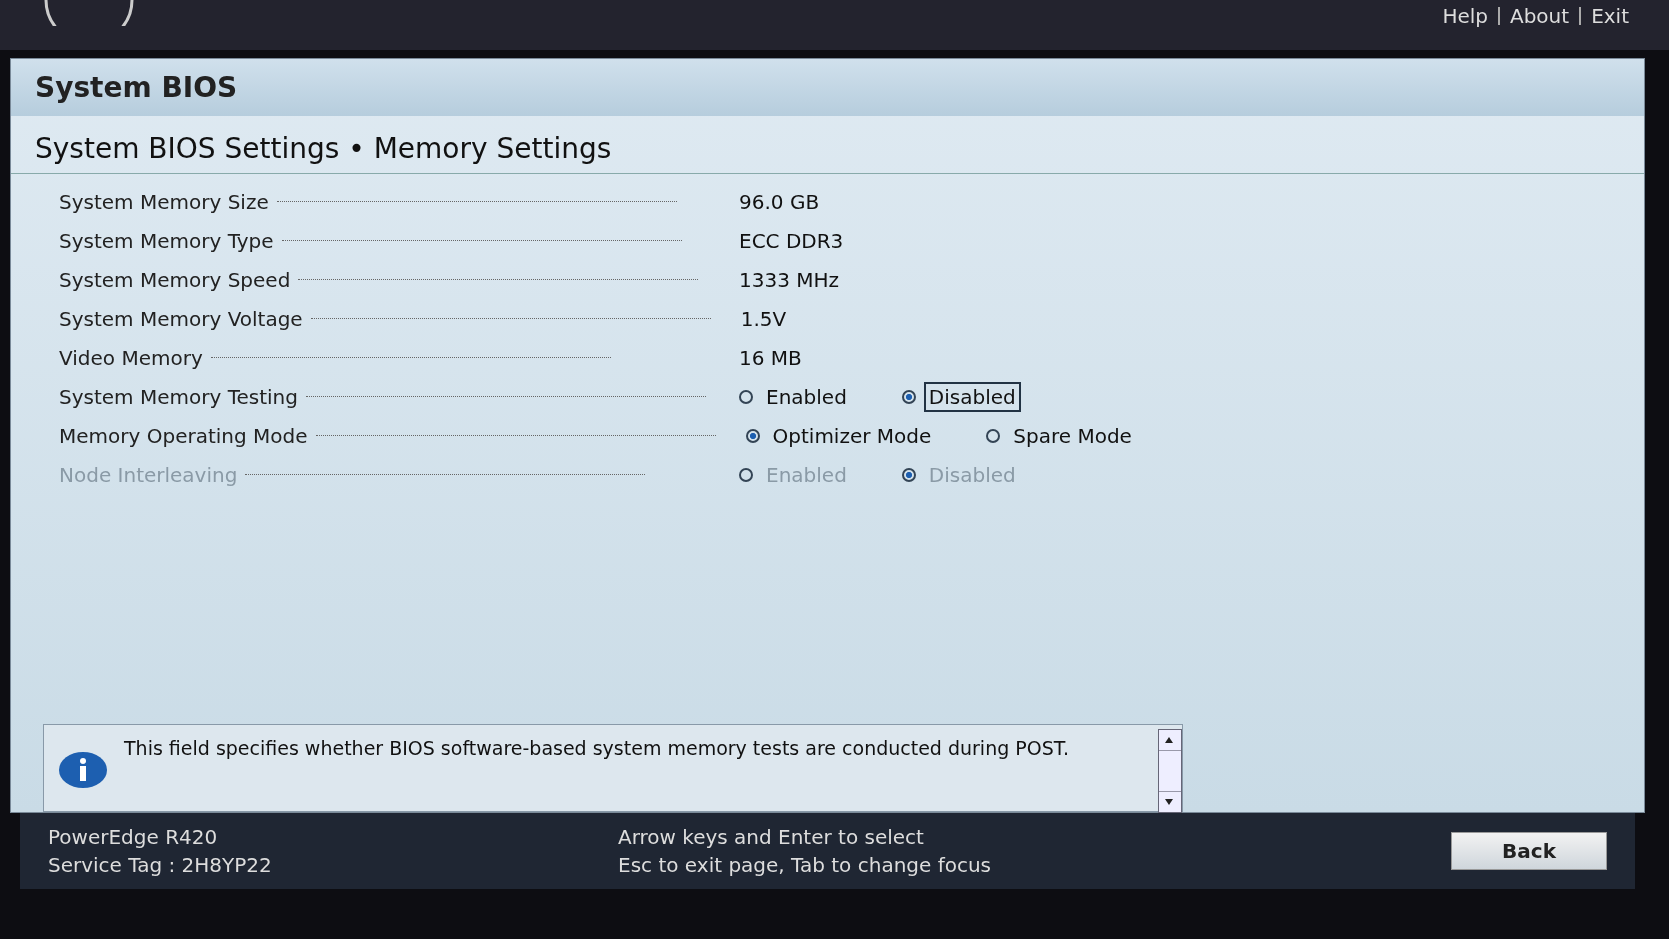  Describe the element at coordinates (175, 279) in the screenshot. I see `setting-label: System Memory Speed` at that location.